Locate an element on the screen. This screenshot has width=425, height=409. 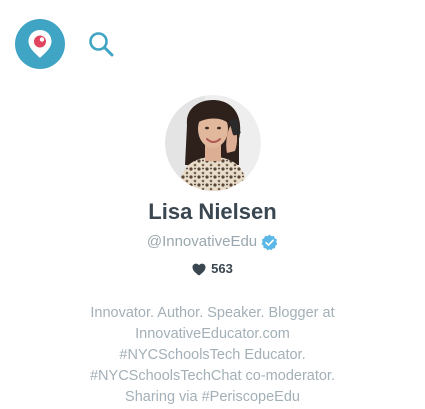
handle-row: @InnovativeEdu is located at coordinates (212, 242).